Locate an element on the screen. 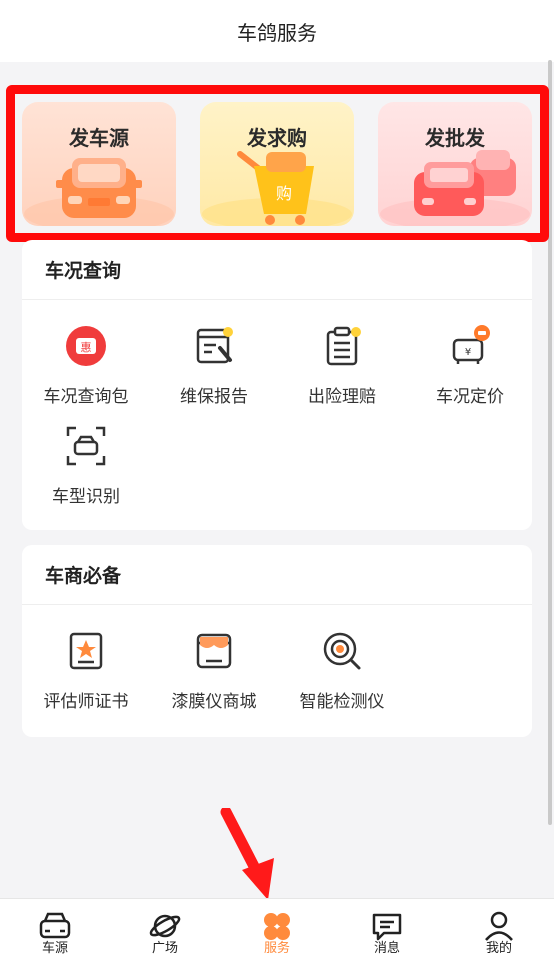 This screenshot has height=959, width=554. claim-document-icon is located at coordinates (342, 346).